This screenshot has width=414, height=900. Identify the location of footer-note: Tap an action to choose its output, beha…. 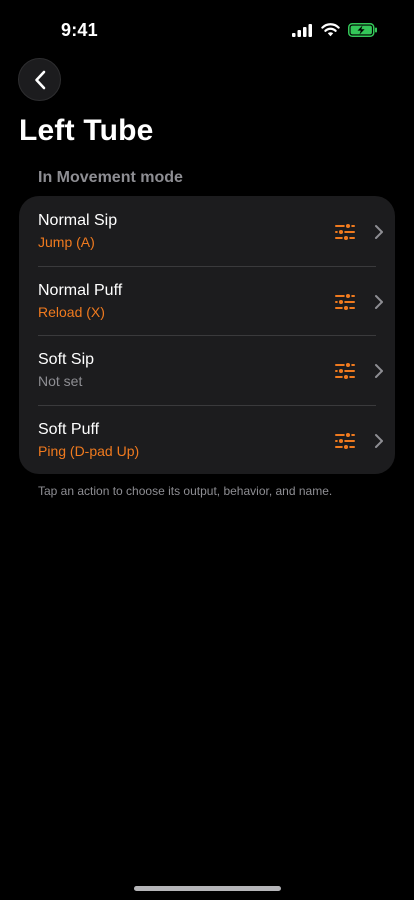
(185, 491).